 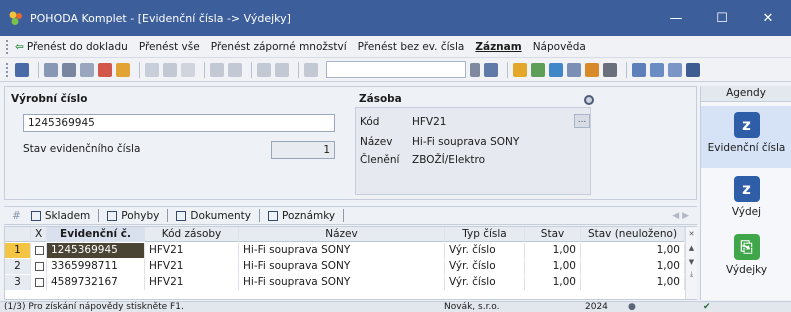 What do you see at coordinates (301, 216) in the screenshot?
I see `tab-poznamky: Poznámky` at bounding box center [301, 216].